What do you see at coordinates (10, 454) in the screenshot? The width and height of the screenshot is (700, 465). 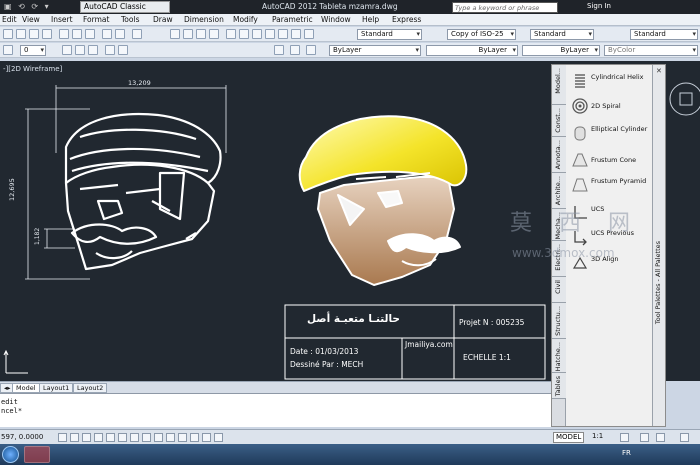 I see `start-button-icon` at bounding box center [10, 454].